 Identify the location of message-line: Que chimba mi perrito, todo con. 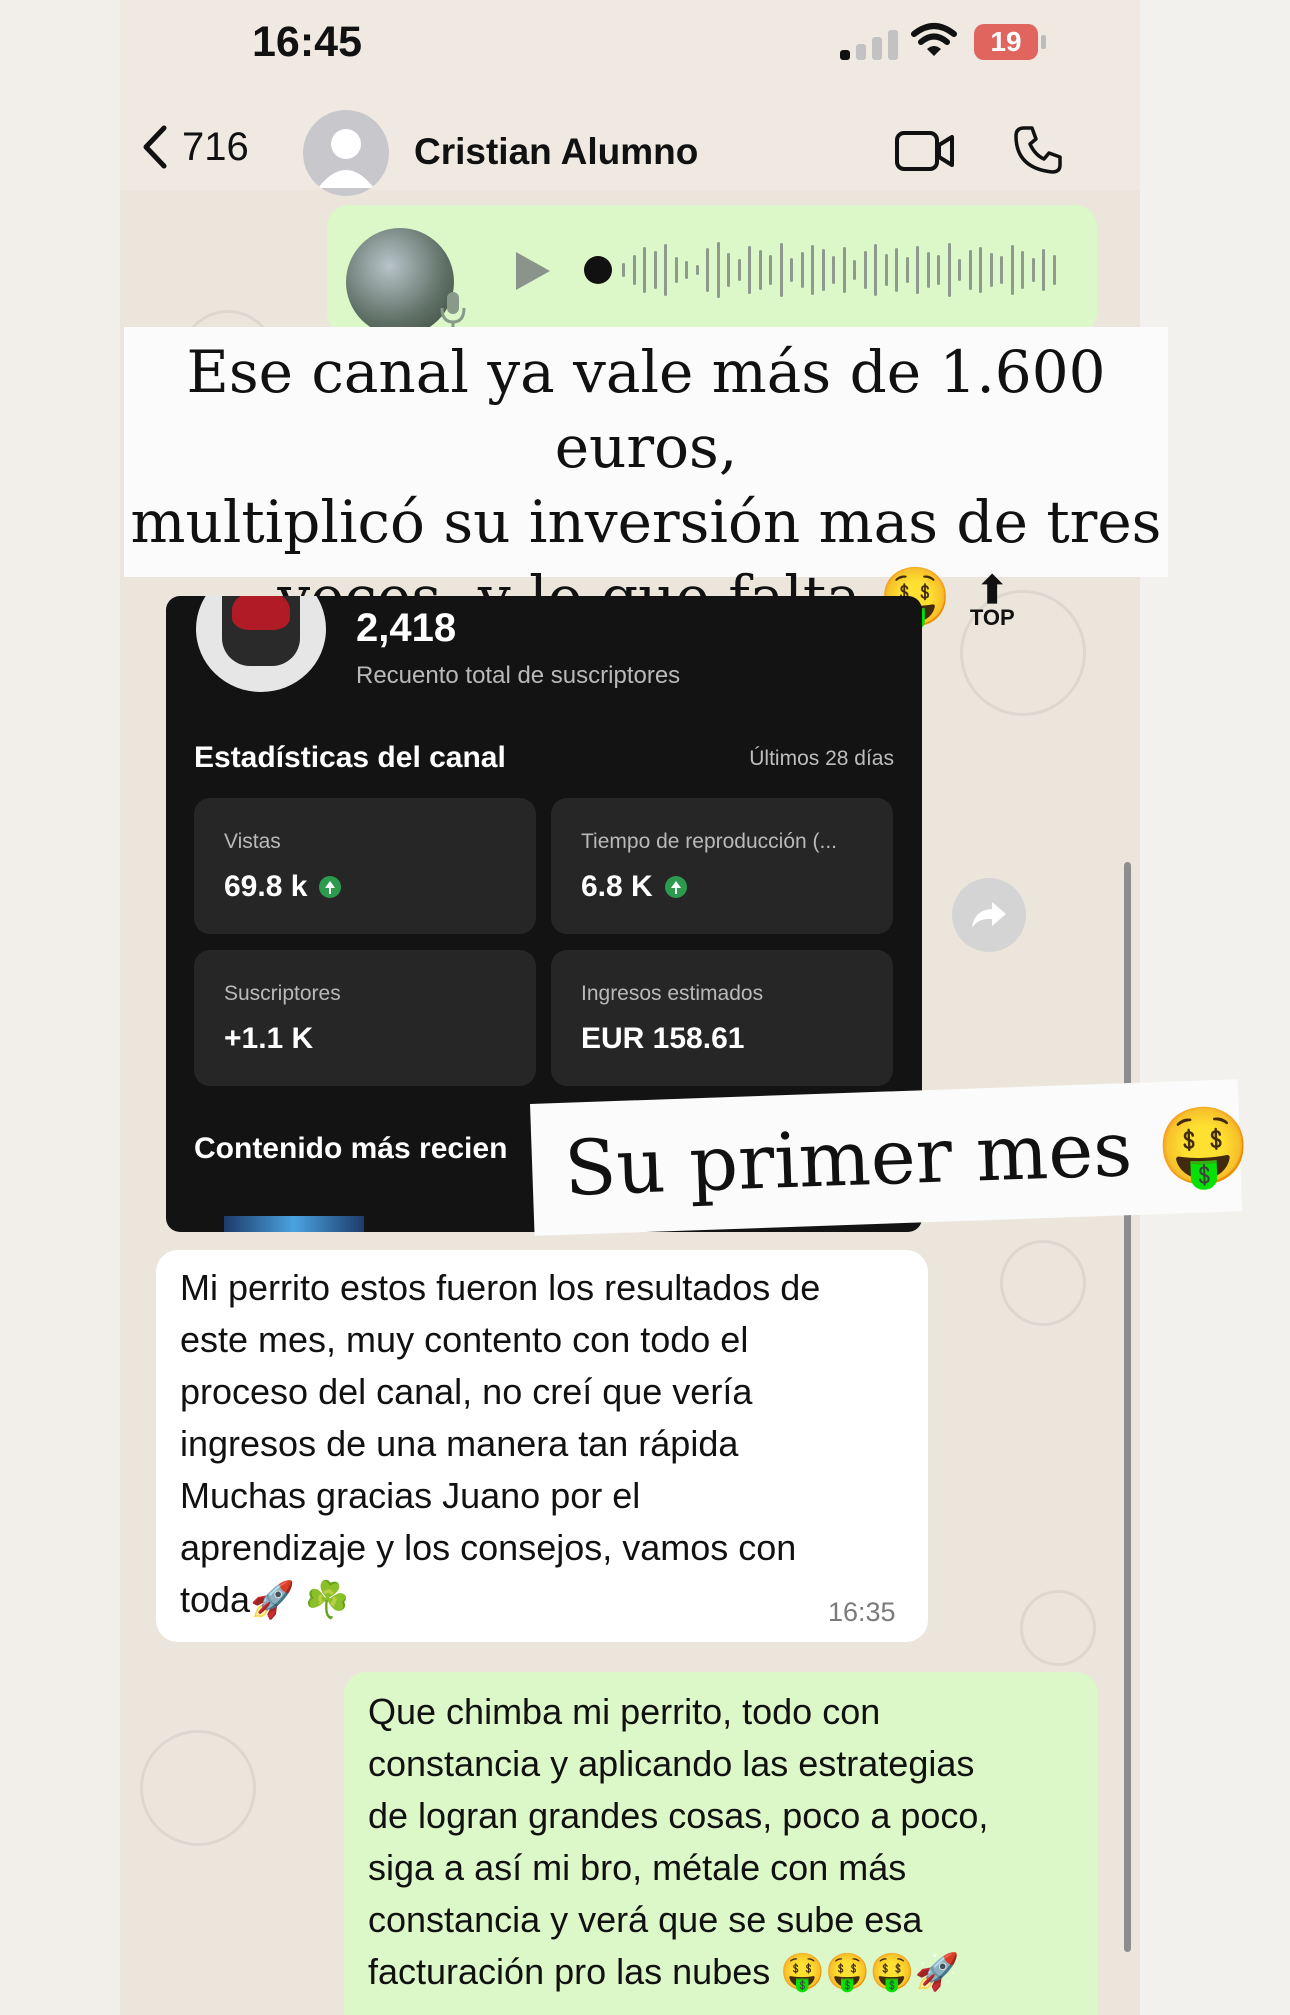
(624, 1711).